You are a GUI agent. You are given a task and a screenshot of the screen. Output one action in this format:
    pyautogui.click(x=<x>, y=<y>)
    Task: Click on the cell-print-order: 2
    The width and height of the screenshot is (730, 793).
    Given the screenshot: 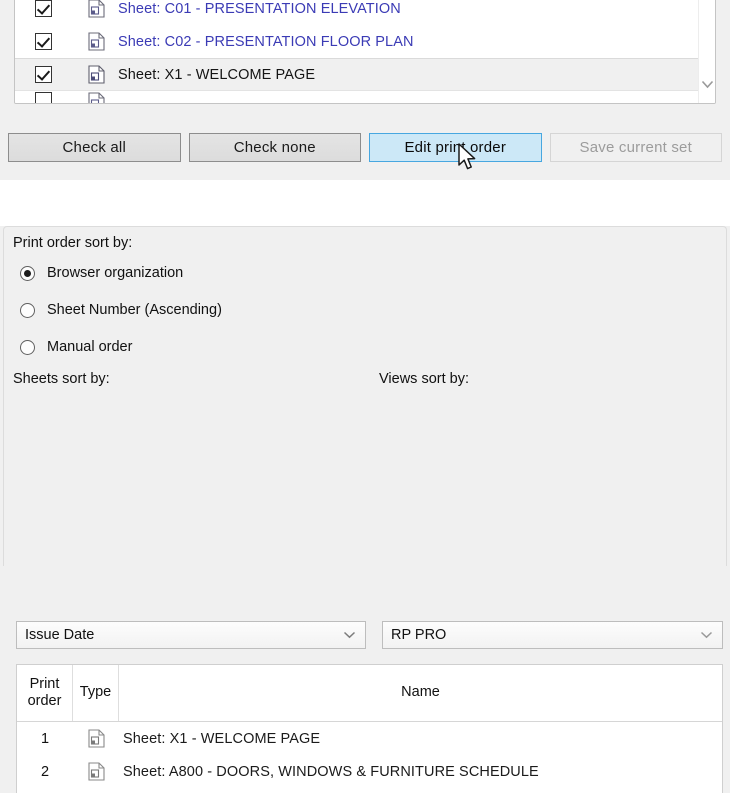 What is the action you would take?
    pyautogui.click(x=45, y=771)
    